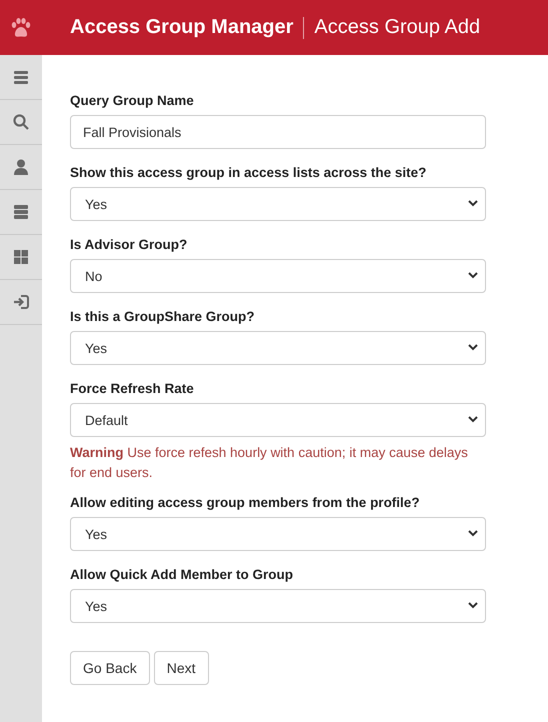  I want to click on grid-icon, so click(21, 257).